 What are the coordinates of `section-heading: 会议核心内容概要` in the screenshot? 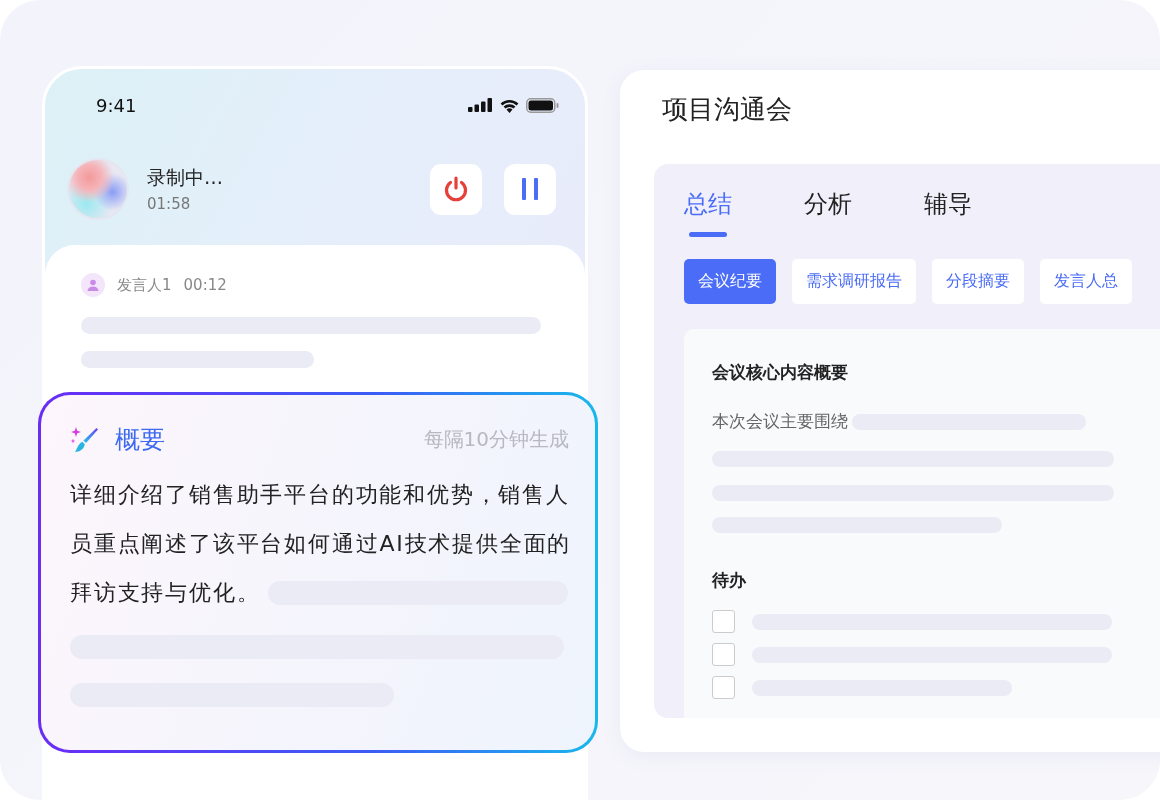 It's located at (780, 372).